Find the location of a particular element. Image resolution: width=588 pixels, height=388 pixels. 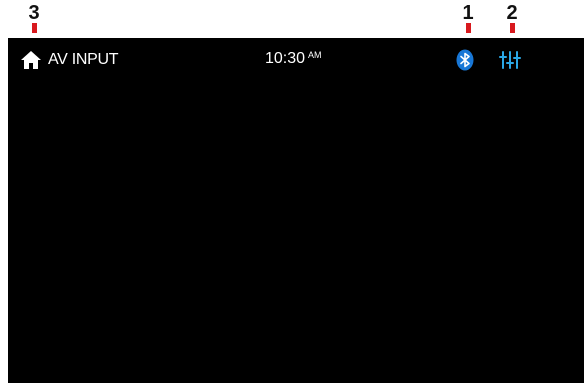

equalizer-icon is located at coordinates (510, 60).